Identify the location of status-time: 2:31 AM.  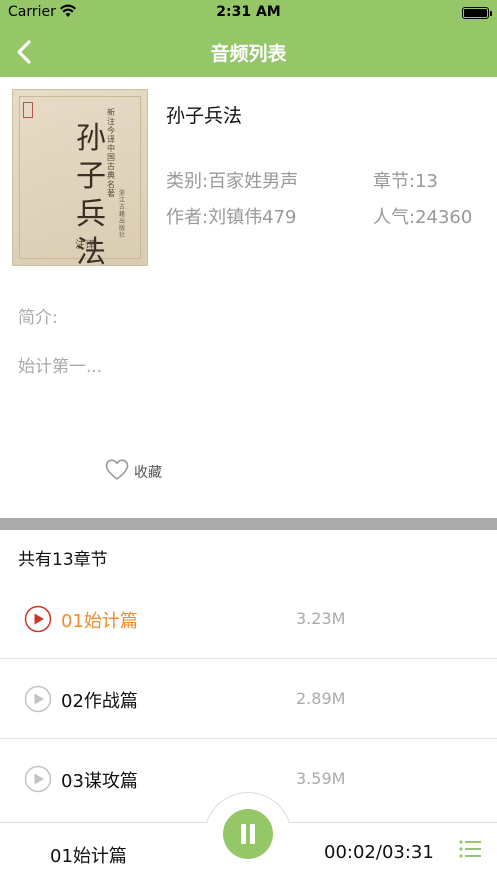
(248, 12).